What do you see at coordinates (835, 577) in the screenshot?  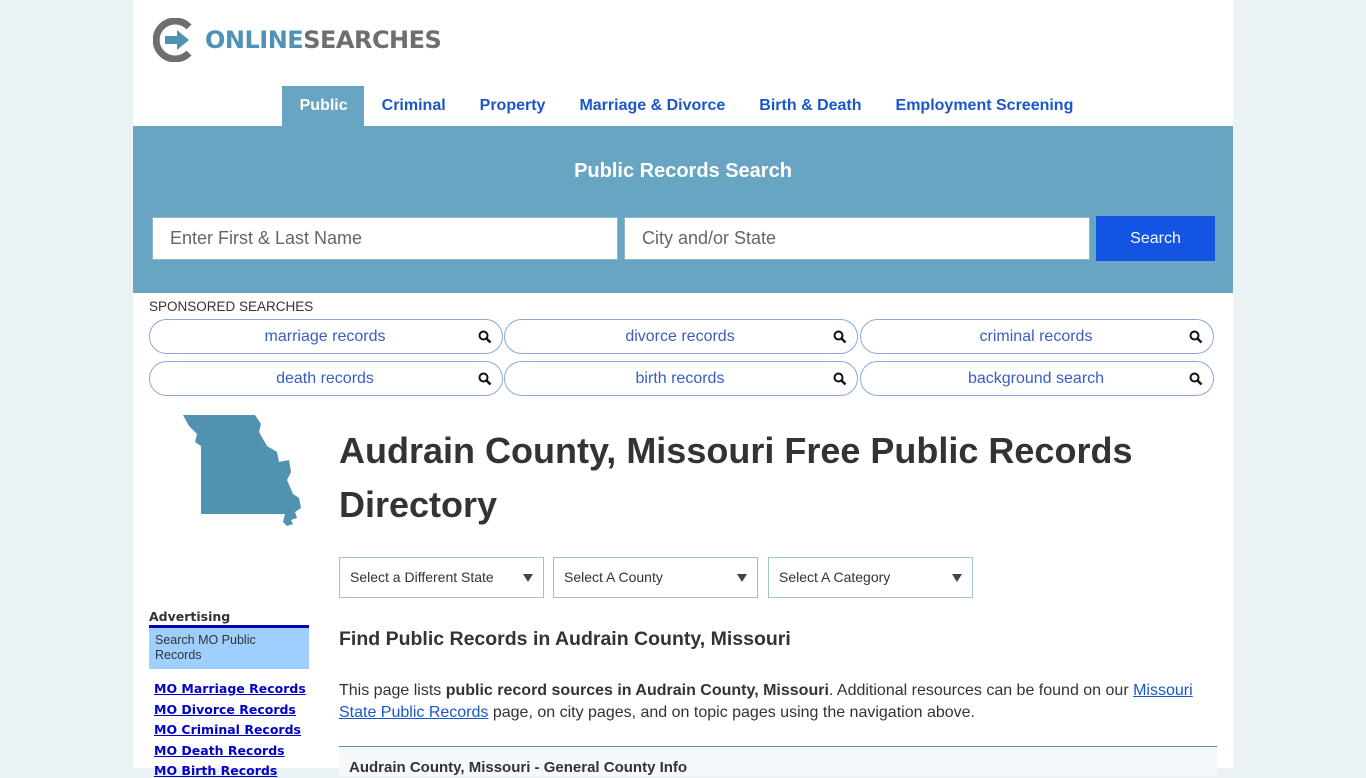 I see `category-select-value: Select A Category` at bounding box center [835, 577].